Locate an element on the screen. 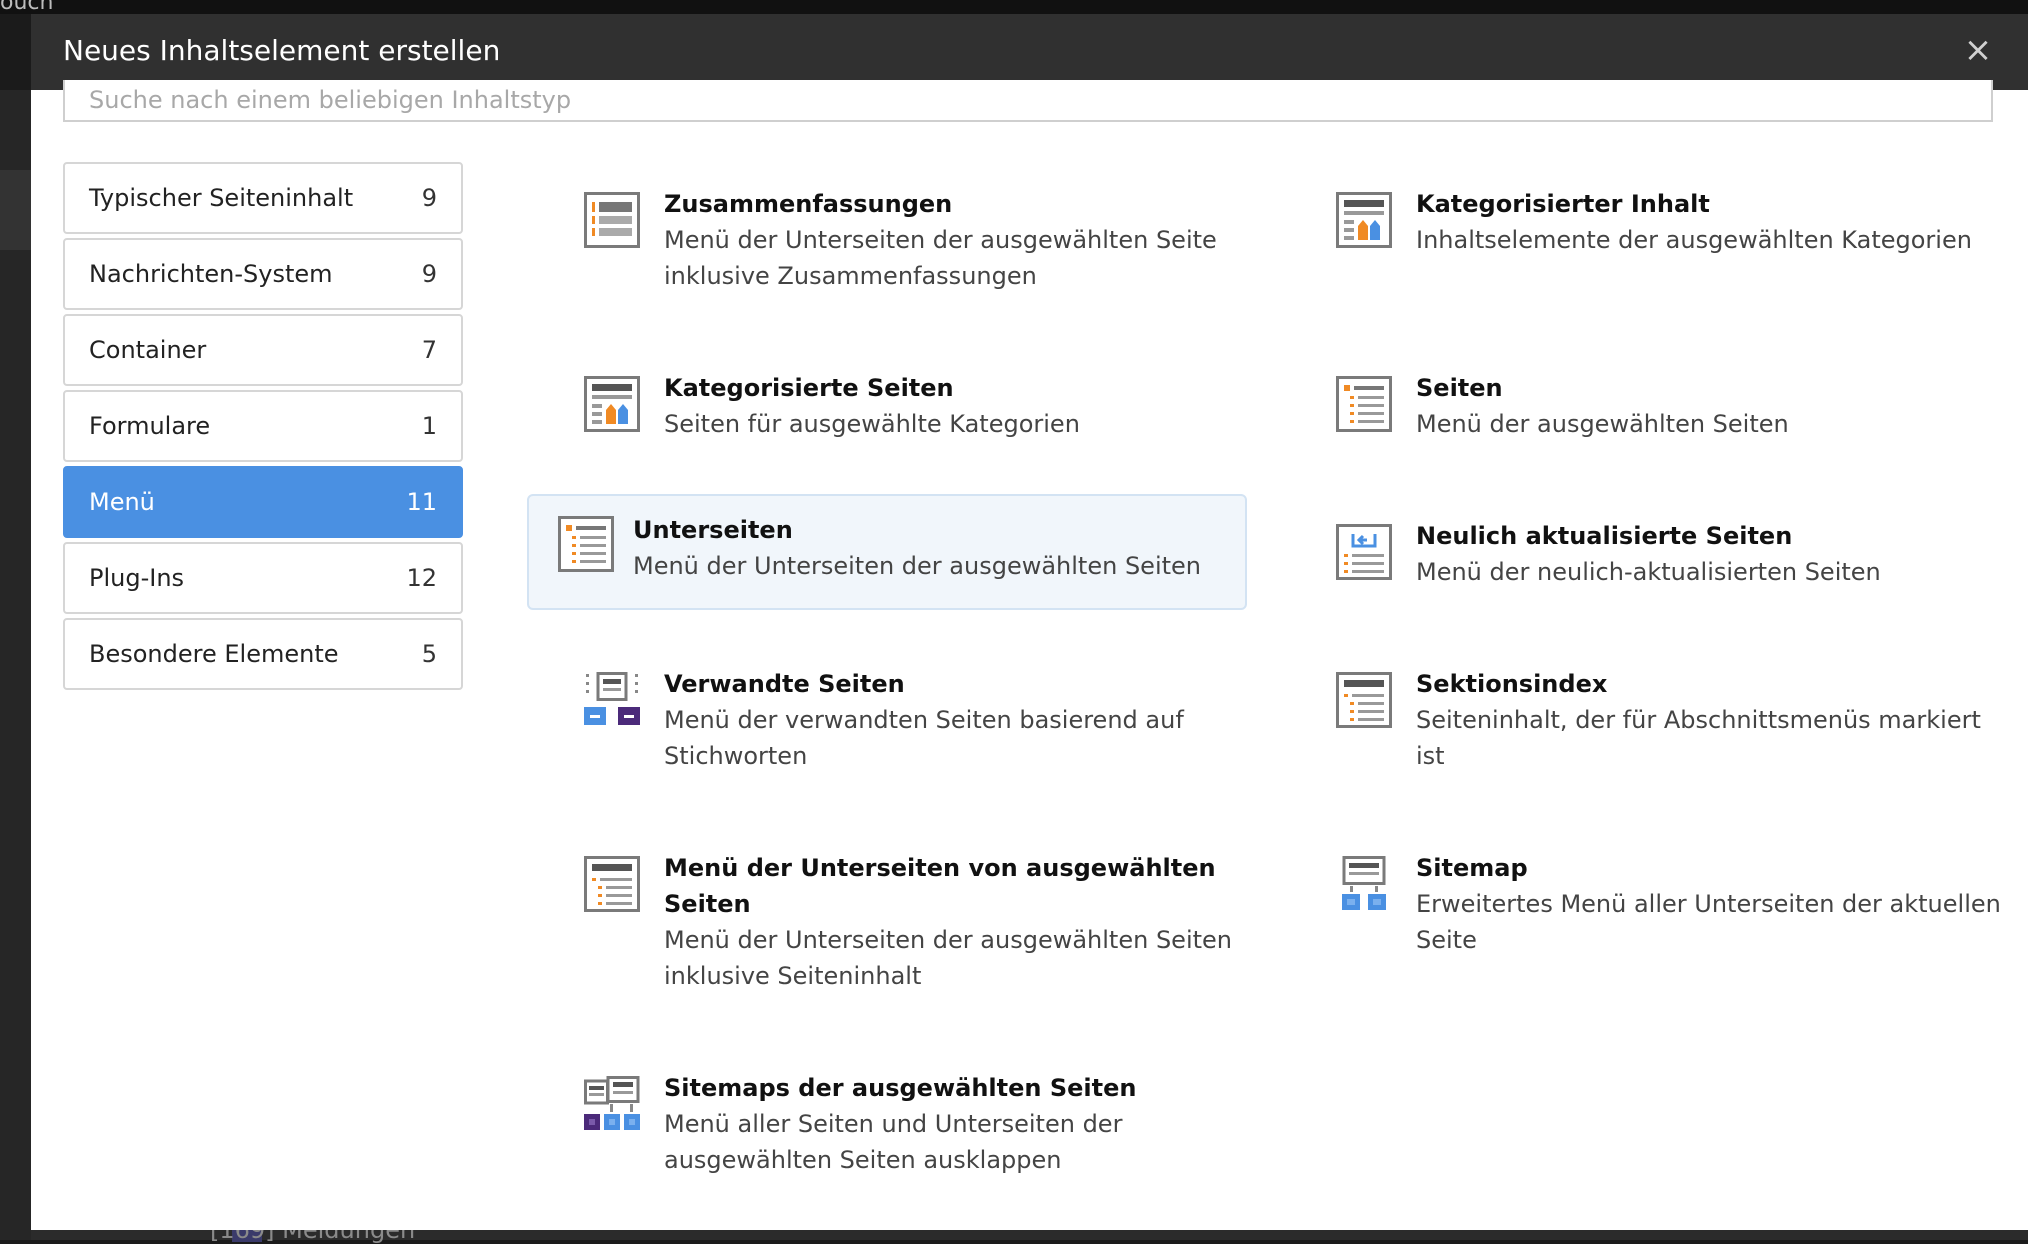 Image resolution: width=2028 pixels, height=1244 pixels. item-description: Seite is located at coordinates (1446, 940).